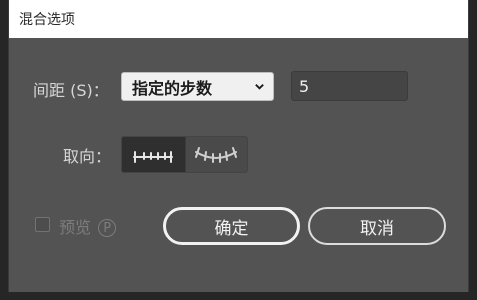 The height and width of the screenshot is (300, 477). I want to click on spacing-mode-value: 指定的步数, so click(172, 88).